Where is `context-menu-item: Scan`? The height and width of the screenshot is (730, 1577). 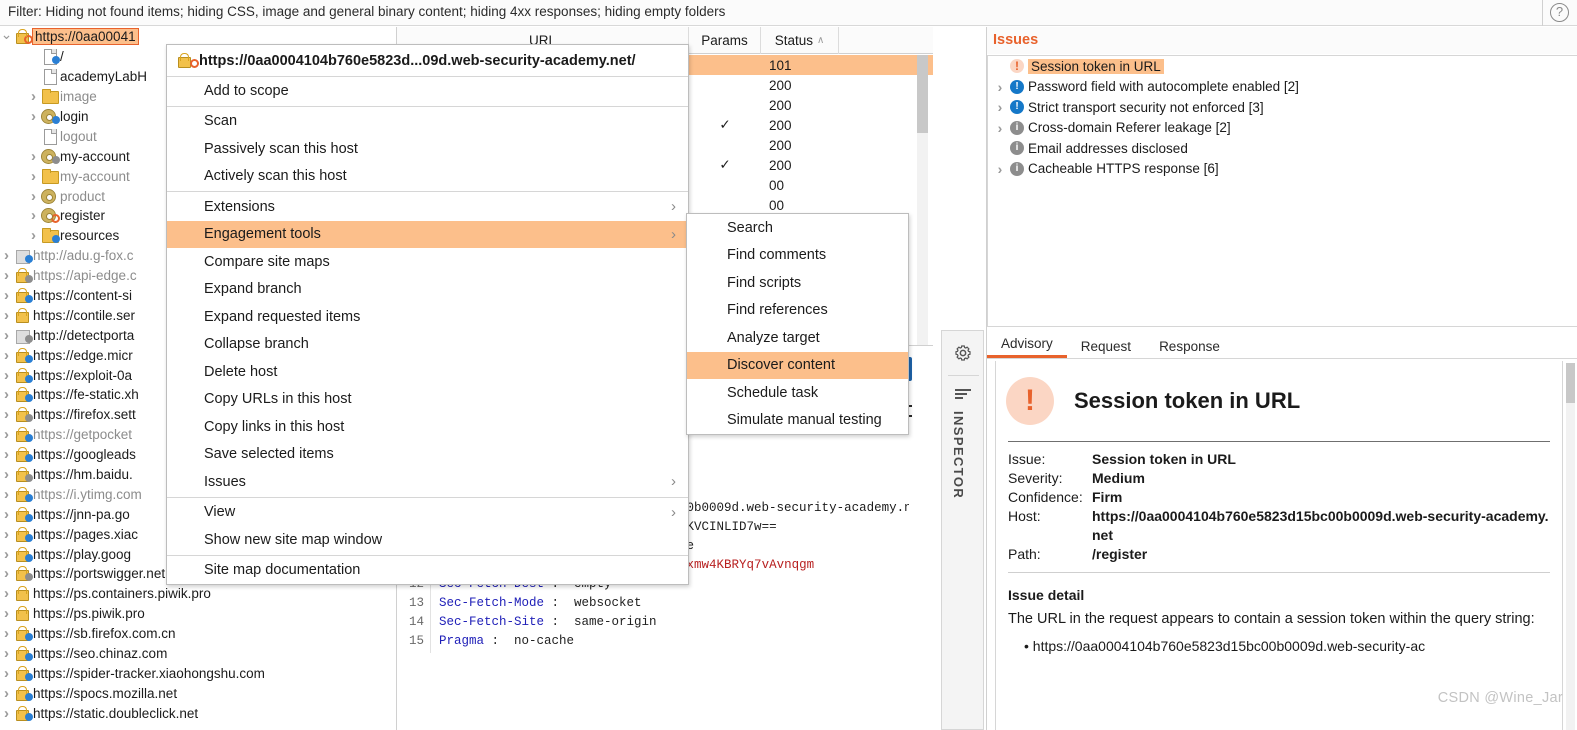 context-menu-item: Scan is located at coordinates (427, 122).